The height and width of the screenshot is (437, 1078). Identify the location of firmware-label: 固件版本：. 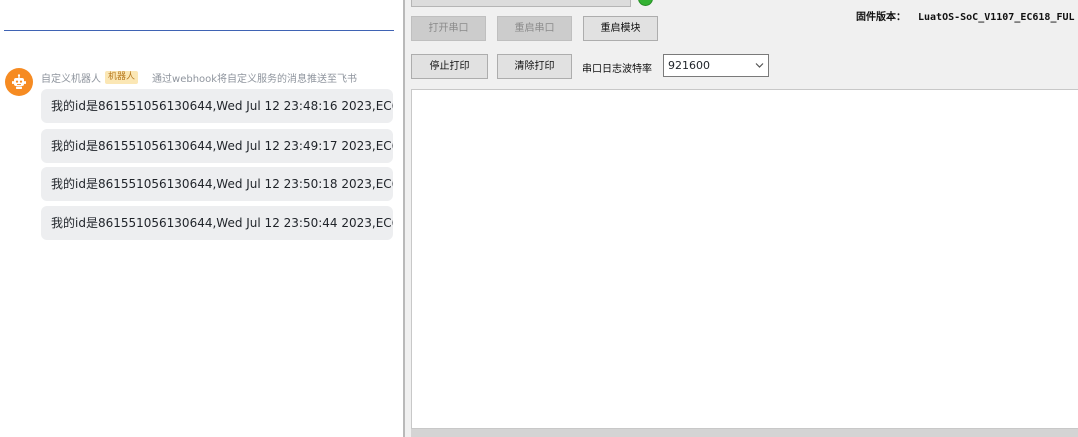
(881, 17).